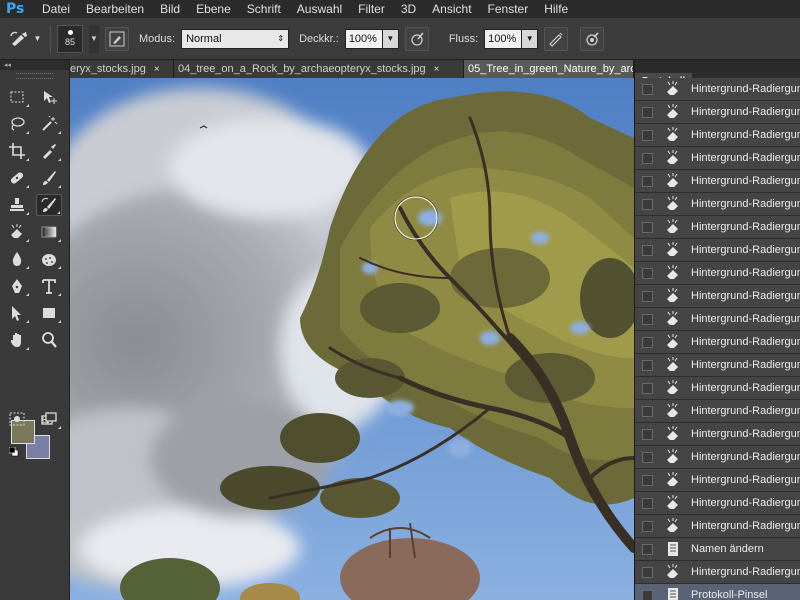 Image resolution: width=800 pixels, height=600 pixels. I want to click on eraser-tool, so click(17, 232).